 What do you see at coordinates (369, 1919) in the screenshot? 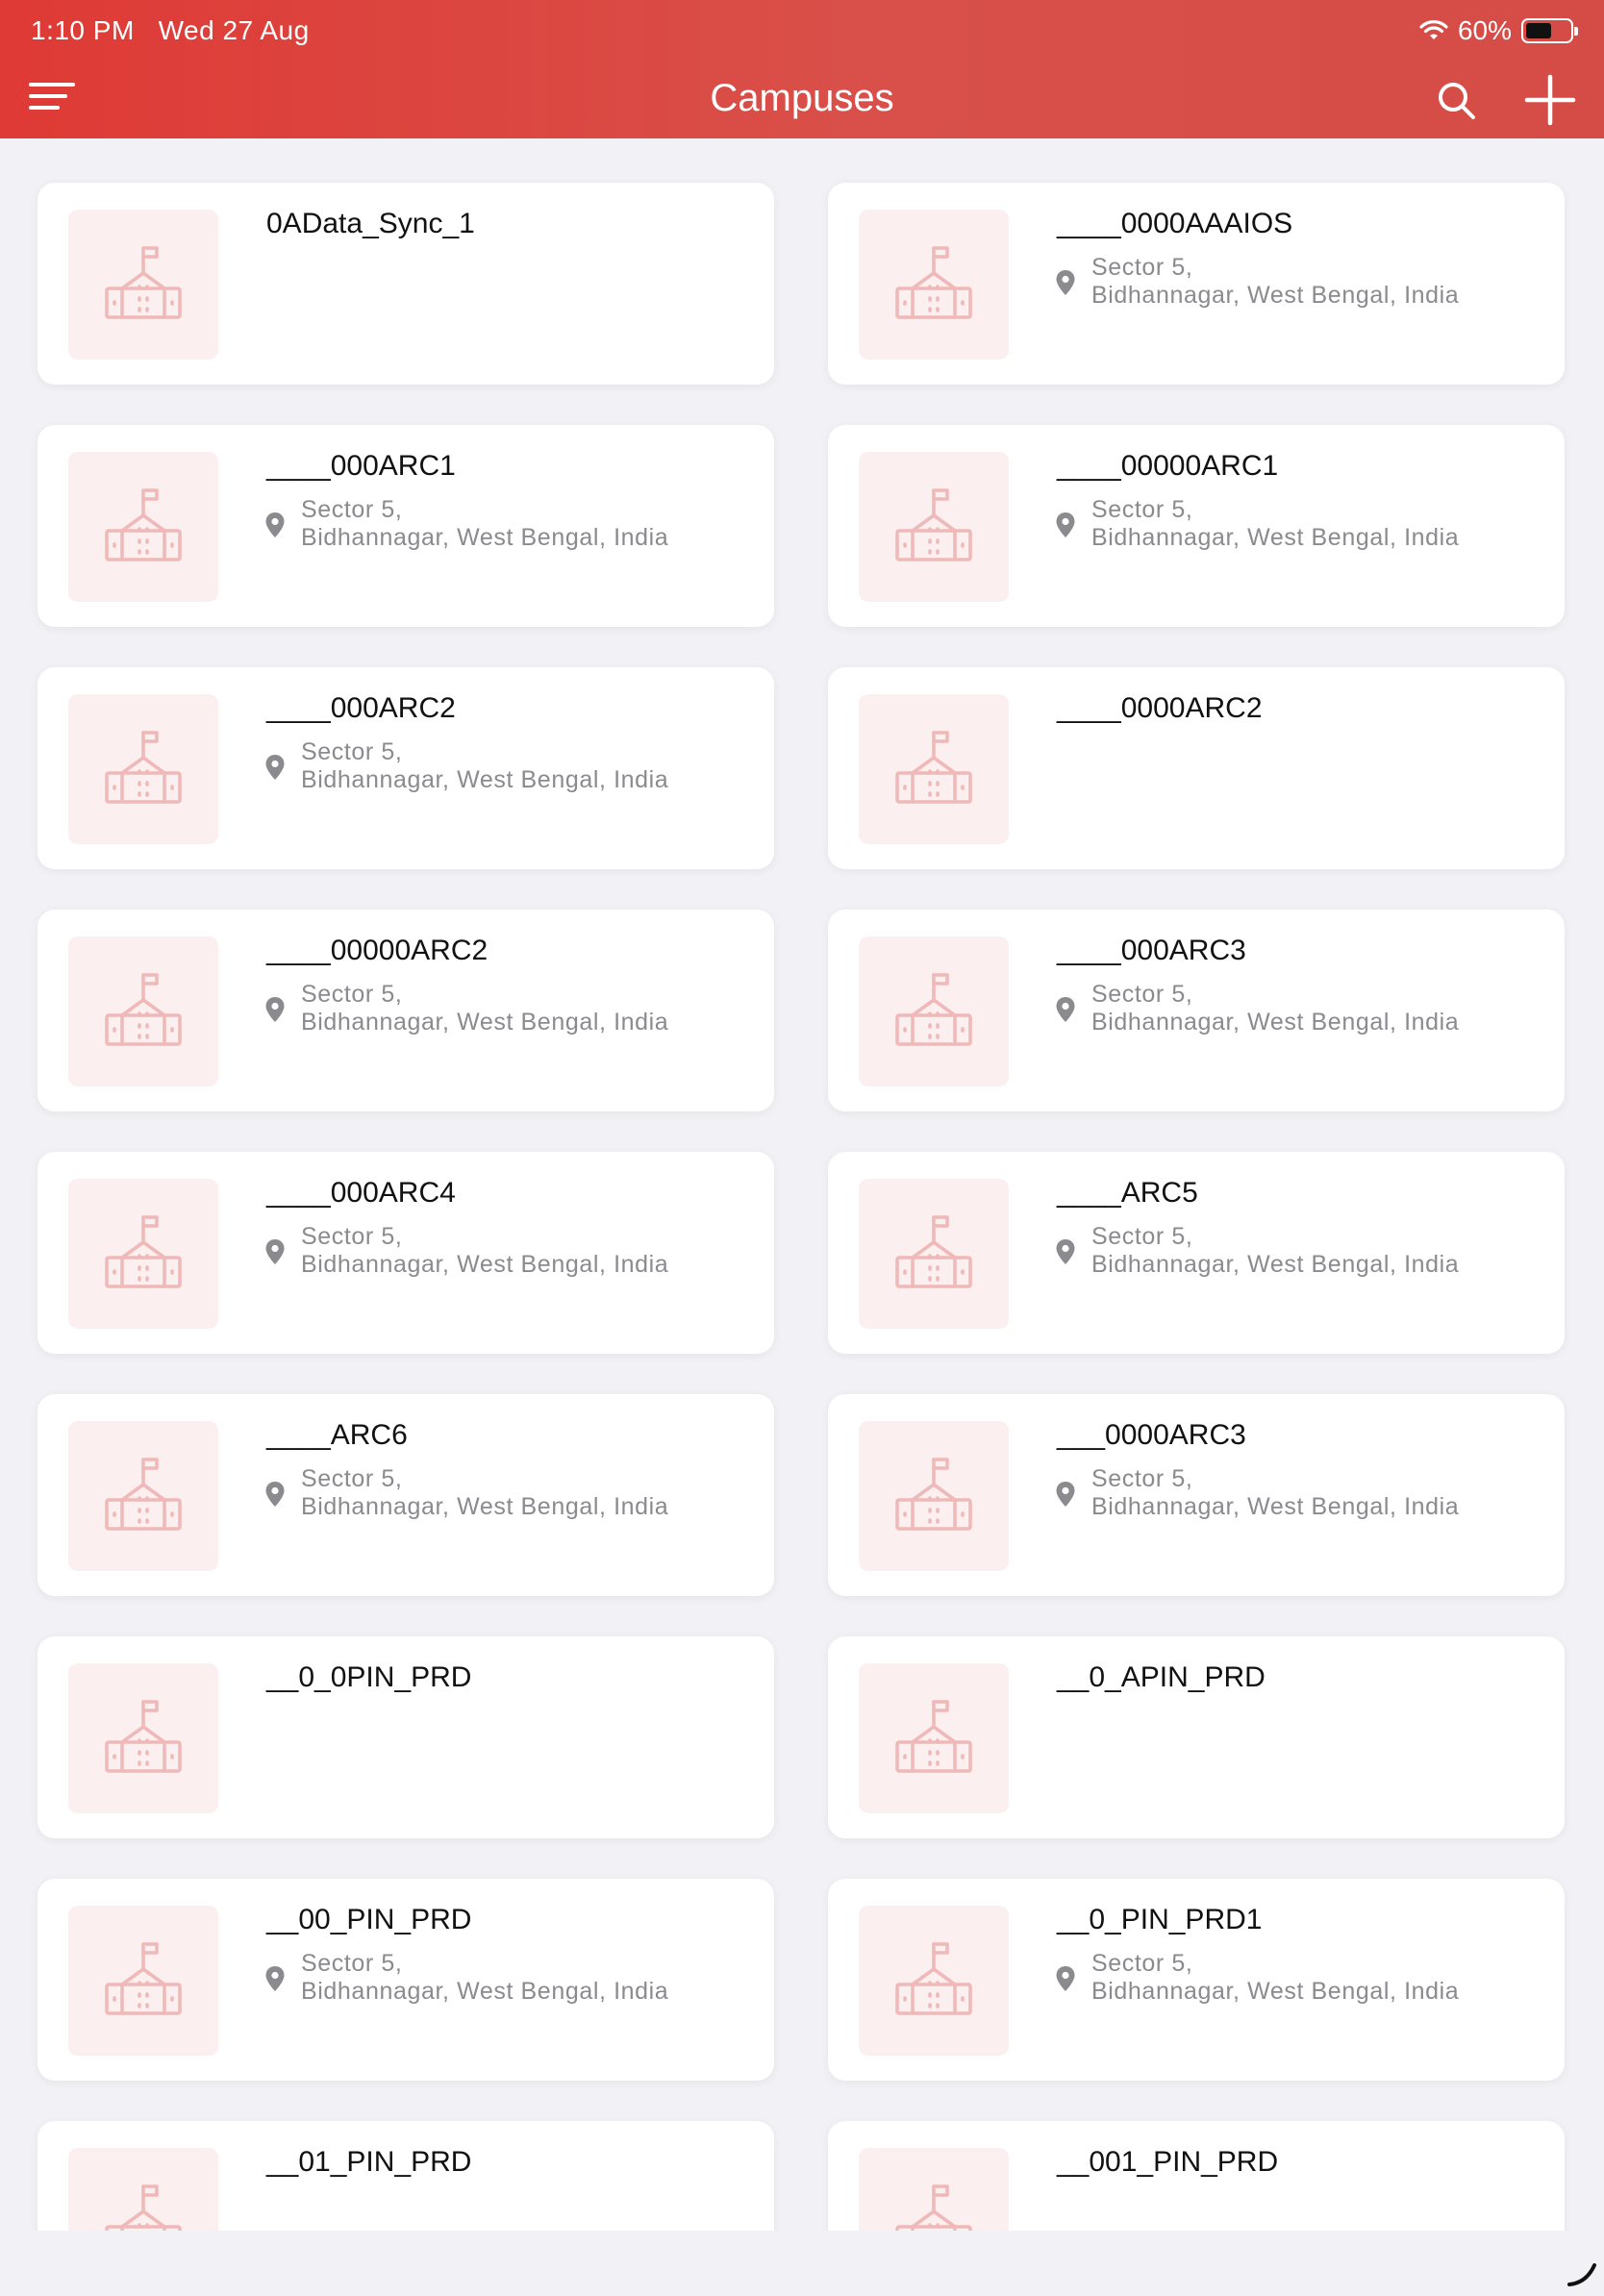
I see `campus-name: __00_PIN_PRD` at bounding box center [369, 1919].